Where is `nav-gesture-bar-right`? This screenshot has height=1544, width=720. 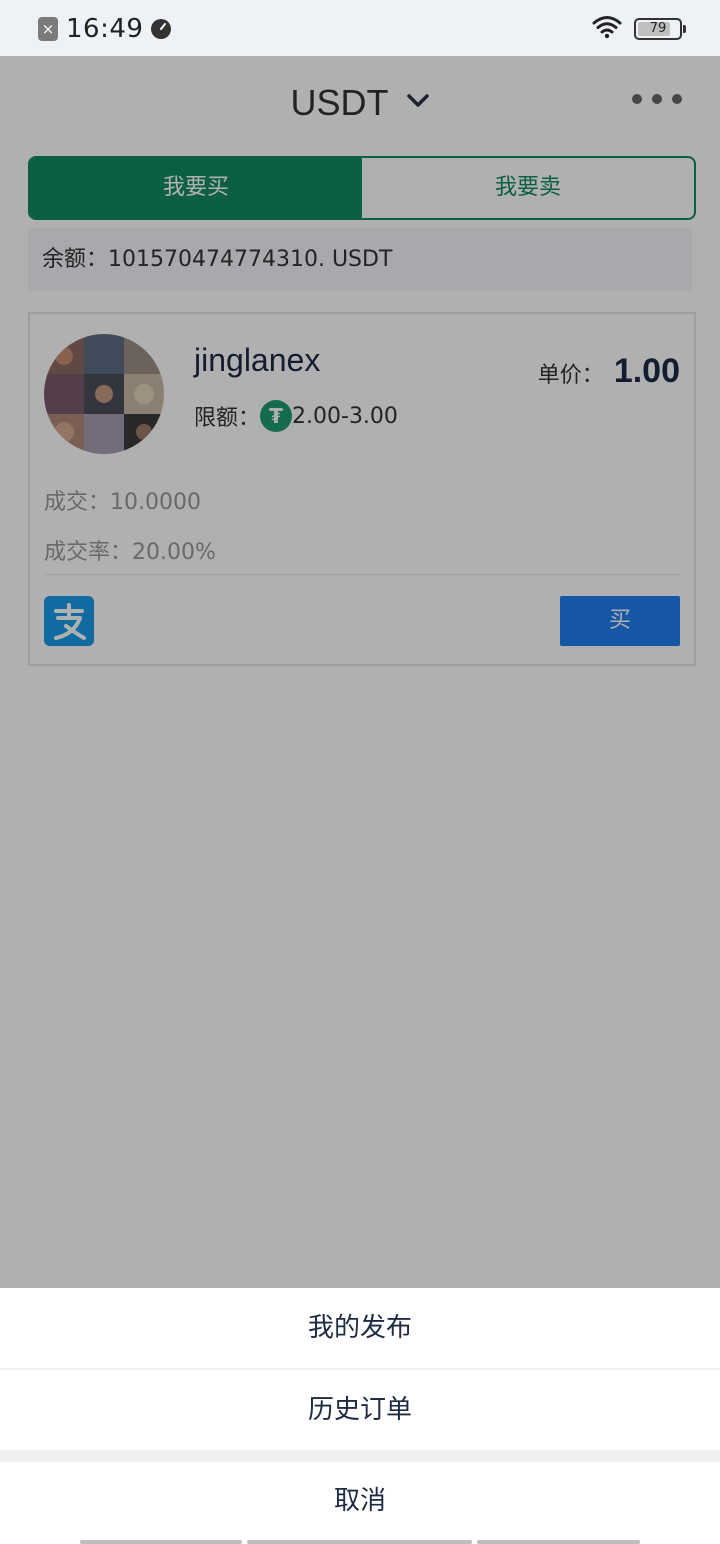
nav-gesture-bar-right is located at coordinates (558, 1542).